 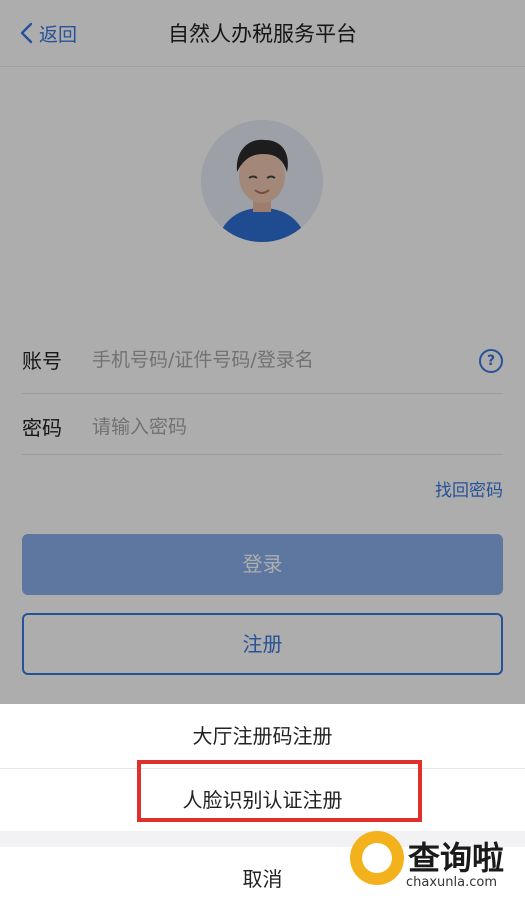 I want to click on highlight-box, so click(x=279, y=791).